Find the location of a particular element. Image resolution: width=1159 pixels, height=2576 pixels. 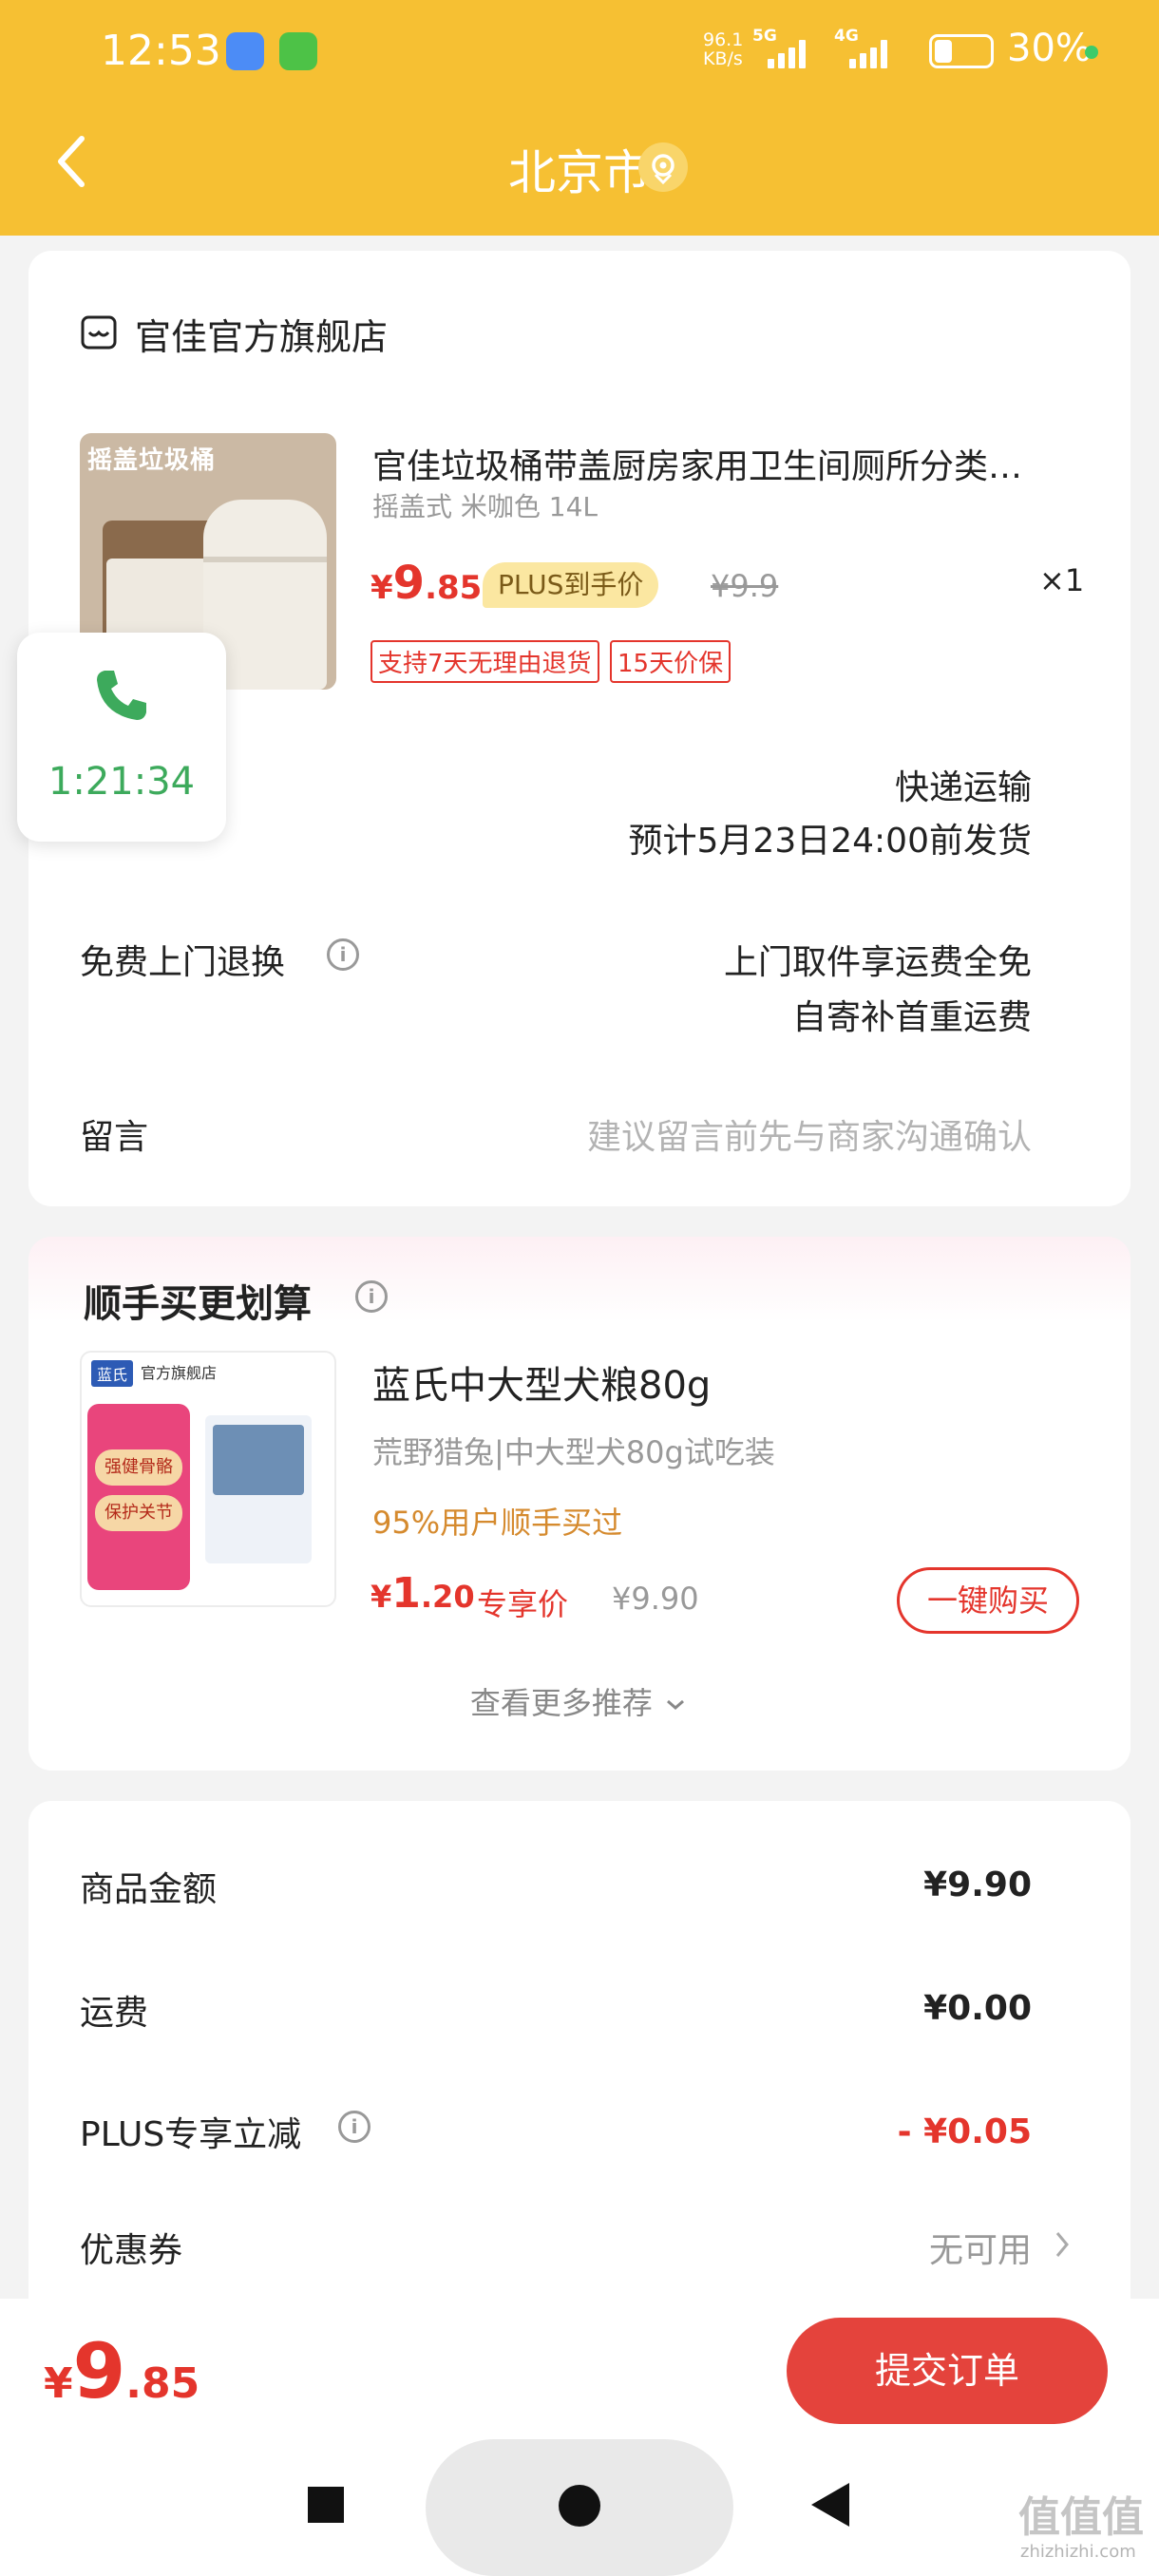

addon-img-rabbit is located at coordinates (258, 1460).